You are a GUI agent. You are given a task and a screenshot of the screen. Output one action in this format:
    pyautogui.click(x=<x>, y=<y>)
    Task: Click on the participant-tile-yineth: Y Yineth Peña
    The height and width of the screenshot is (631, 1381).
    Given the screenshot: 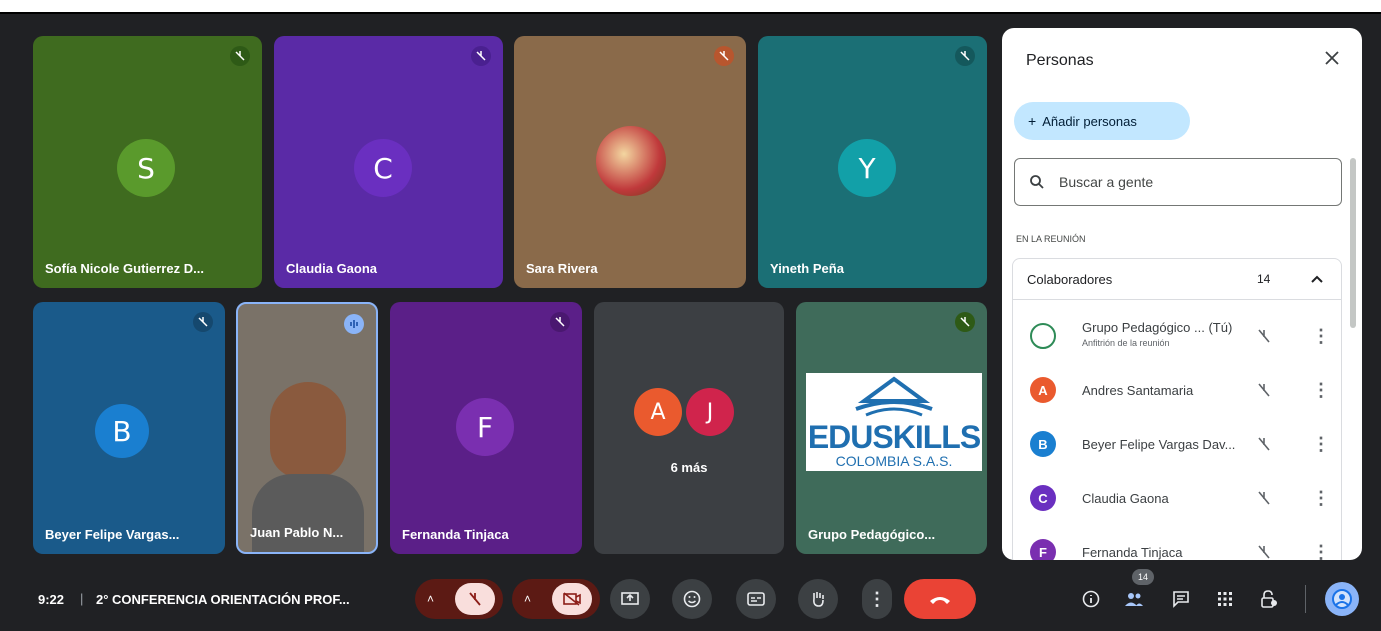 What is the action you would take?
    pyautogui.click(x=872, y=162)
    